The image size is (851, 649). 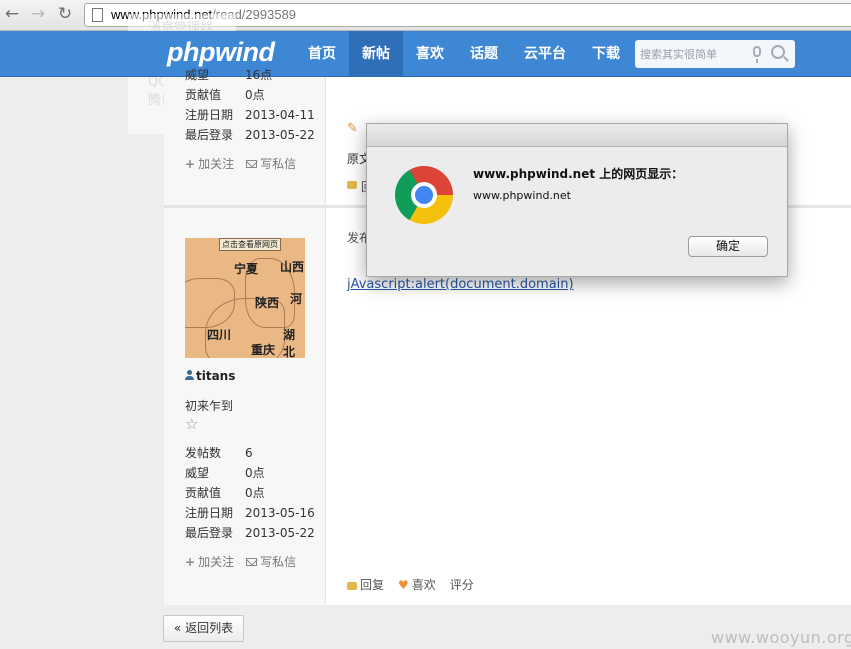 I want to click on rate-button: 评分, so click(x=462, y=584).